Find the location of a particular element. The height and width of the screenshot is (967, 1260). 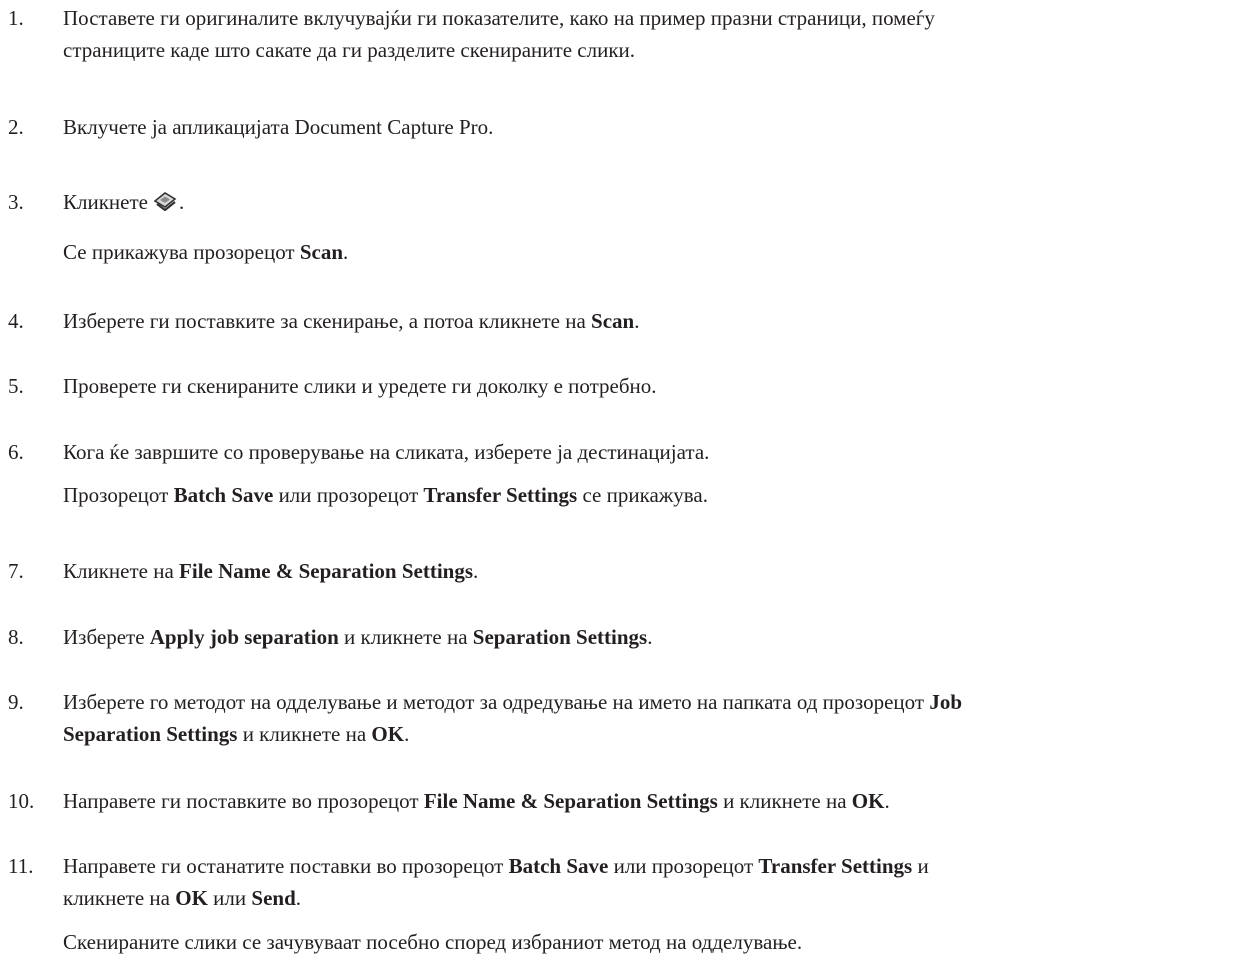

step-body: Кликнете. Се прикажува прозорецот Scan. is located at coordinates (660, 227).